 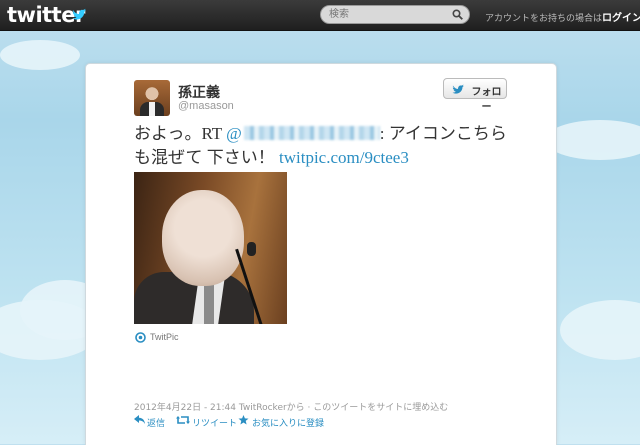 What do you see at coordinates (457, 14) in the screenshot?
I see `magnifier-icon` at bounding box center [457, 14].